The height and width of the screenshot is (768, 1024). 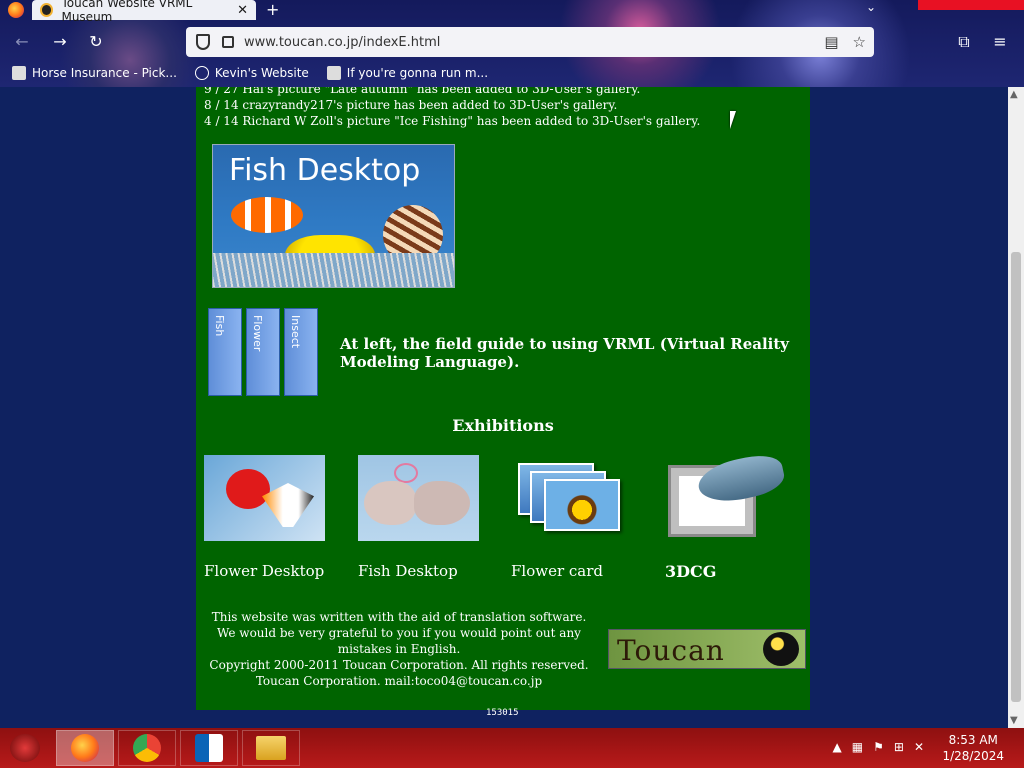 I want to click on back-icon: ←, so click(x=22, y=42).